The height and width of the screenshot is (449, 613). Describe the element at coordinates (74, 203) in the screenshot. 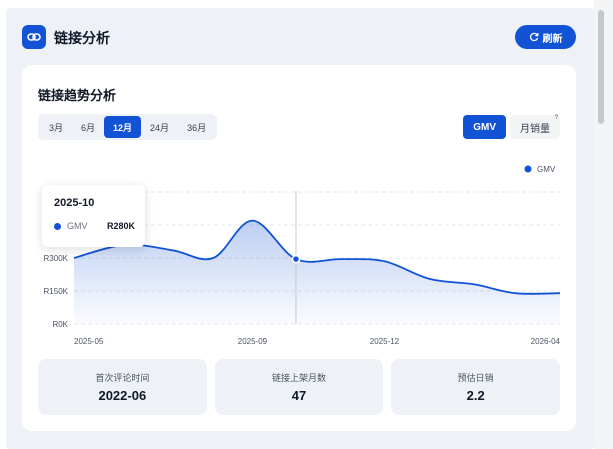

I see `tooltip-title: 2025-10` at that location.